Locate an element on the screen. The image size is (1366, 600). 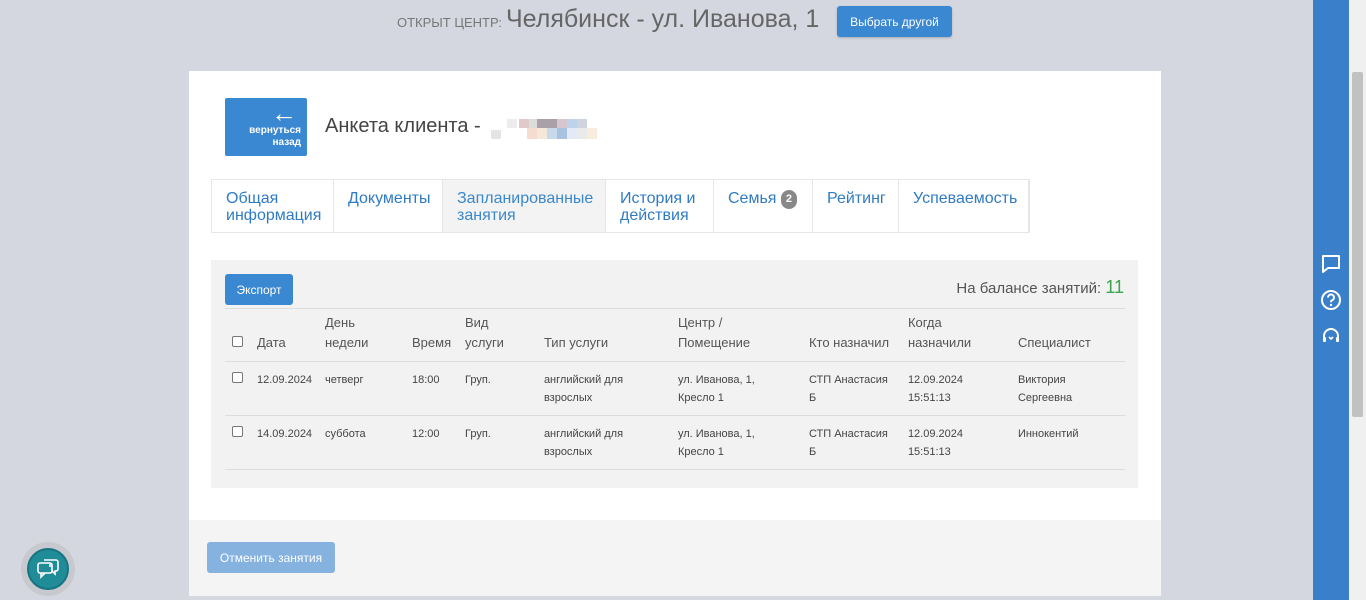
cell-weekday: четверг is located at coordinates (364, 388).